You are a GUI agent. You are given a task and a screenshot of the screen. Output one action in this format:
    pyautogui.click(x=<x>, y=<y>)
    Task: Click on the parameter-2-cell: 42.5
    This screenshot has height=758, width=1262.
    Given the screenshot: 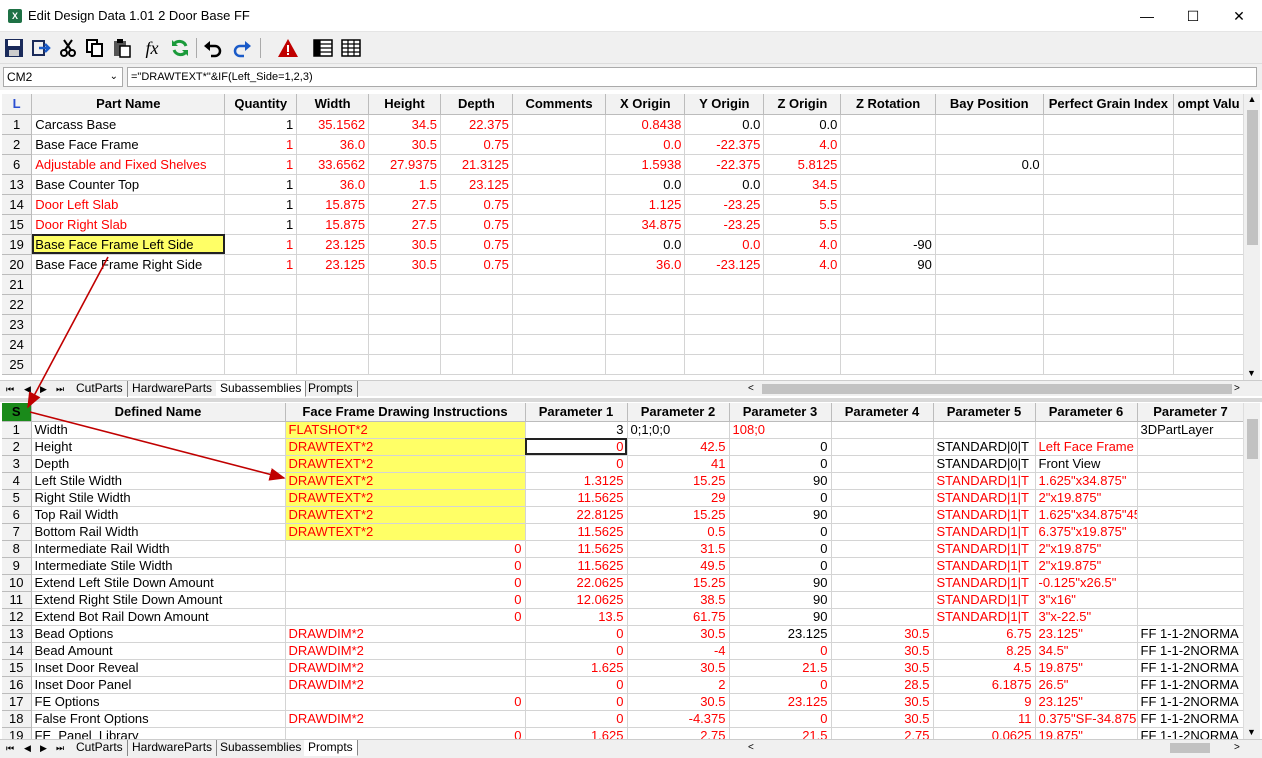 What is the action you would take?
    pyautogui.click(x=678, y=447)
    